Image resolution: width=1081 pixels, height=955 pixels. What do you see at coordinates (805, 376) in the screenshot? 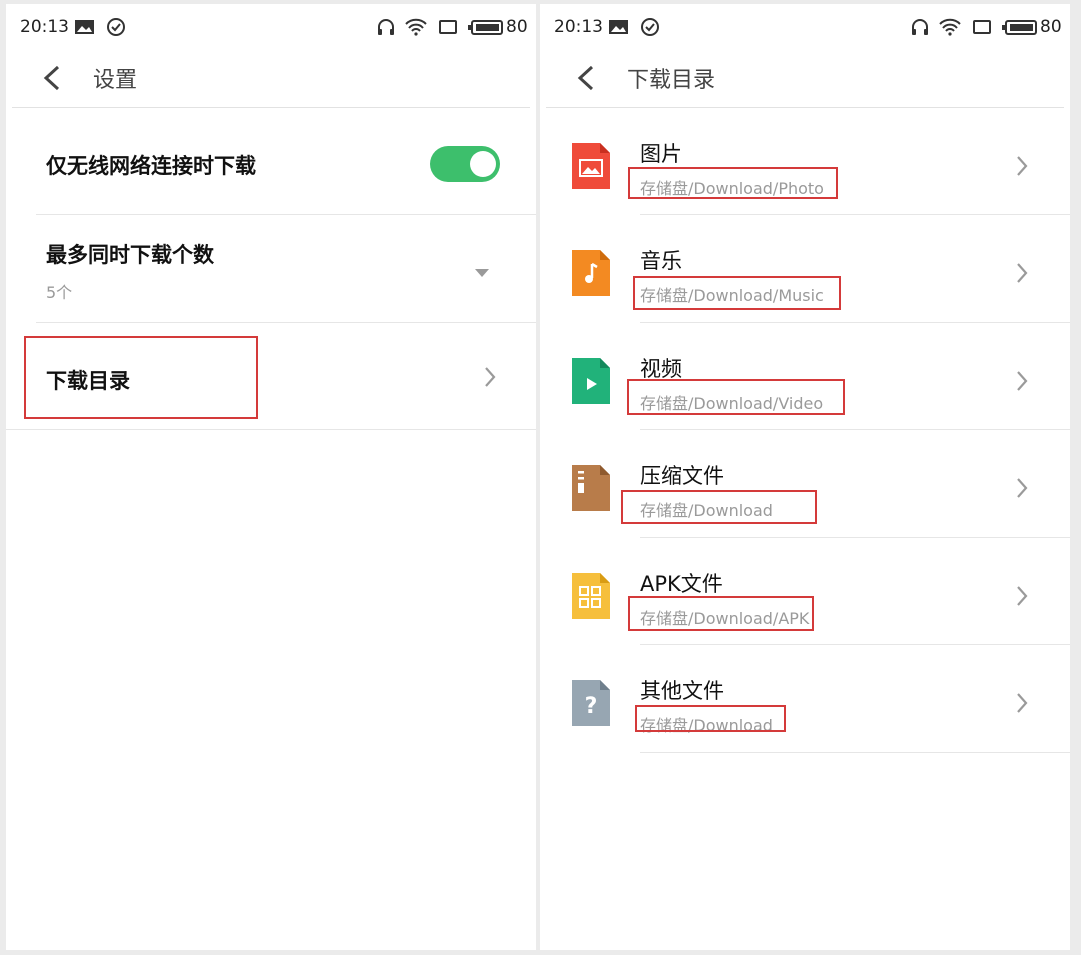
I see `folder-item-video: 视频 存储盘/Download/Video` at bounding box center [805, 376].